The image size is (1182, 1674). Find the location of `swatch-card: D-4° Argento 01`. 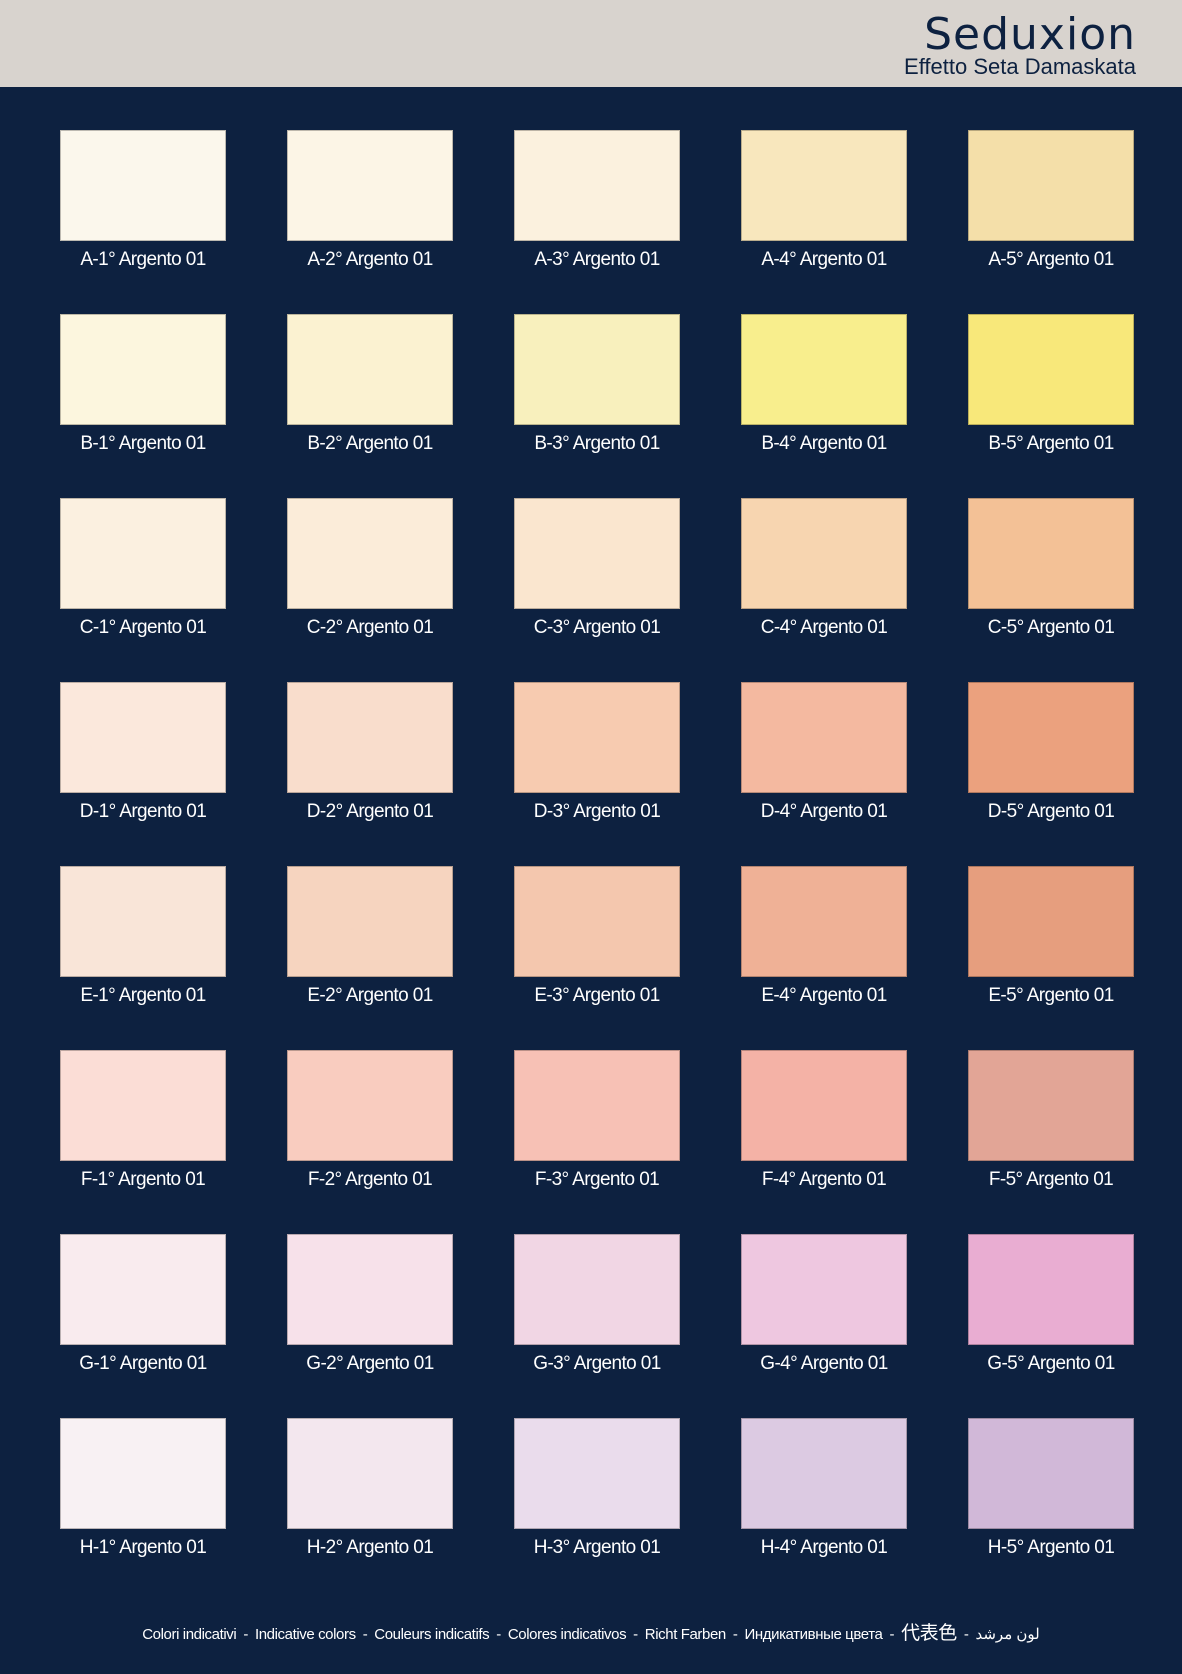

swatch-card: D-4° Argento 01 is located at coordinates (824, 752).